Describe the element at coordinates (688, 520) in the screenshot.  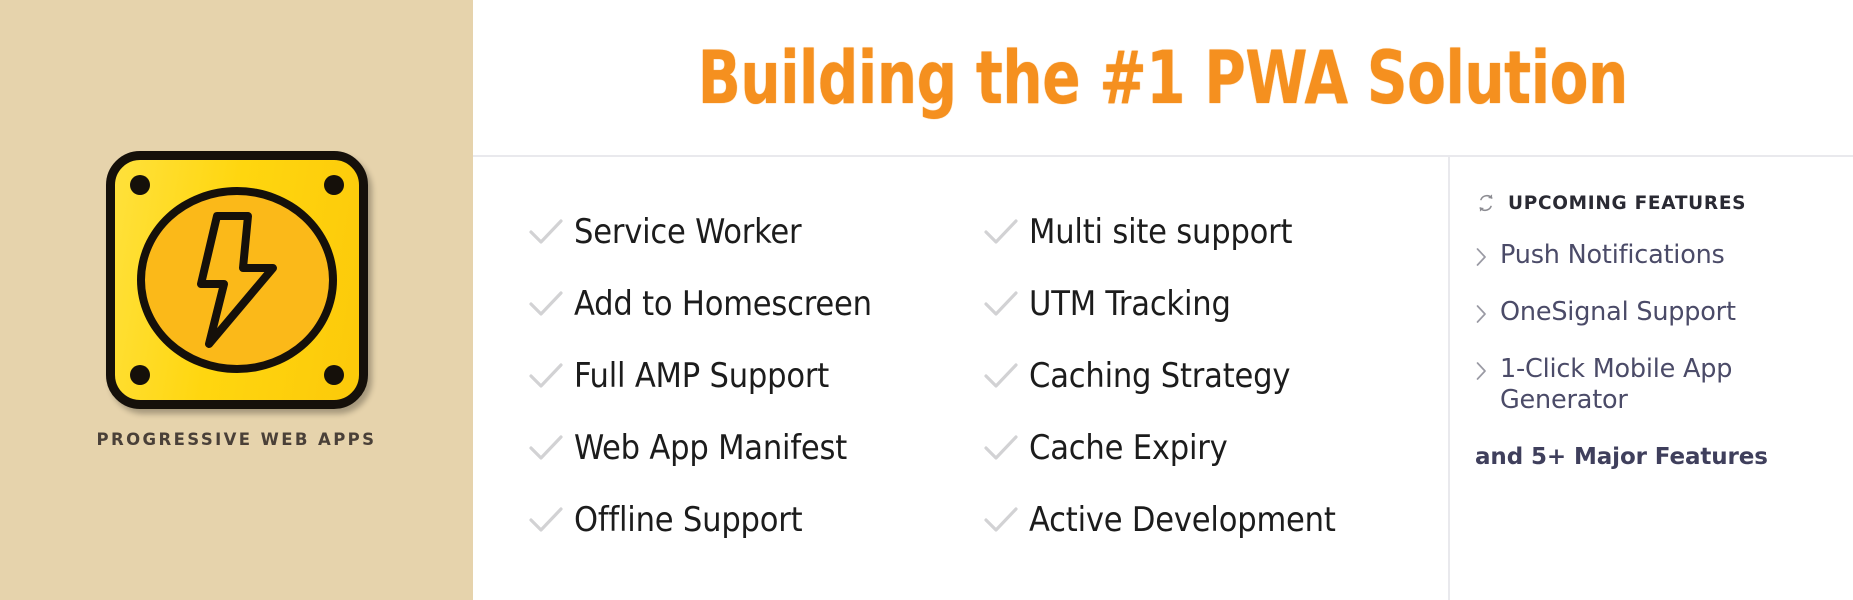
I see `feature-label: Offline Support` at that location.